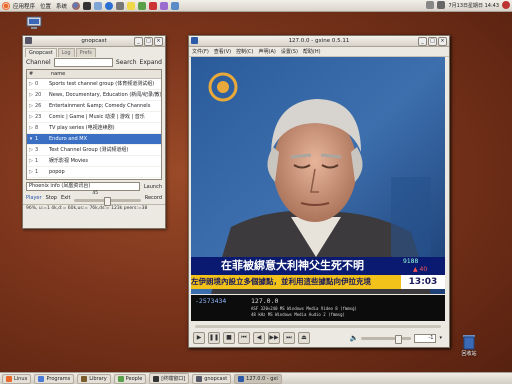  I want to click on taskbar-item: Linux, so click(17, 378).